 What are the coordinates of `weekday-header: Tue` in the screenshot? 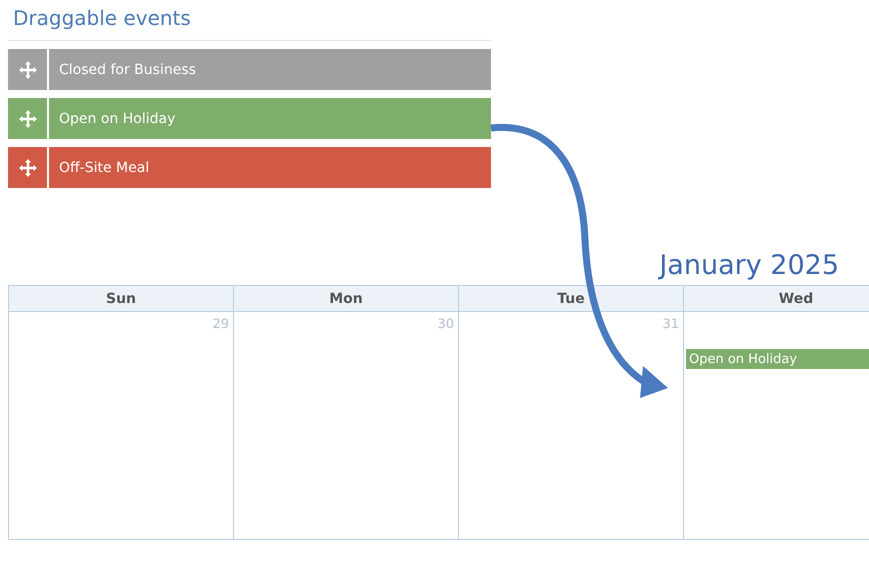 It's located at (571, 299).